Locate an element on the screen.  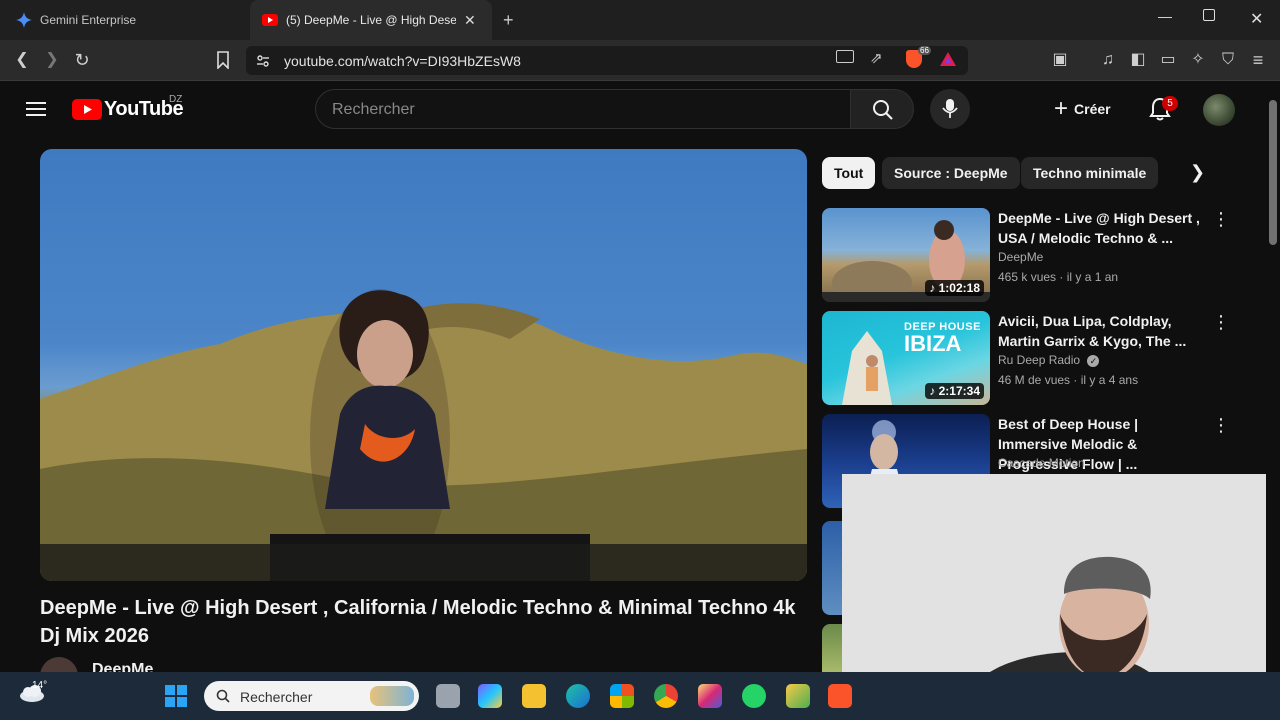
scrollbar-thumb is located at coordinates (1273, 172).